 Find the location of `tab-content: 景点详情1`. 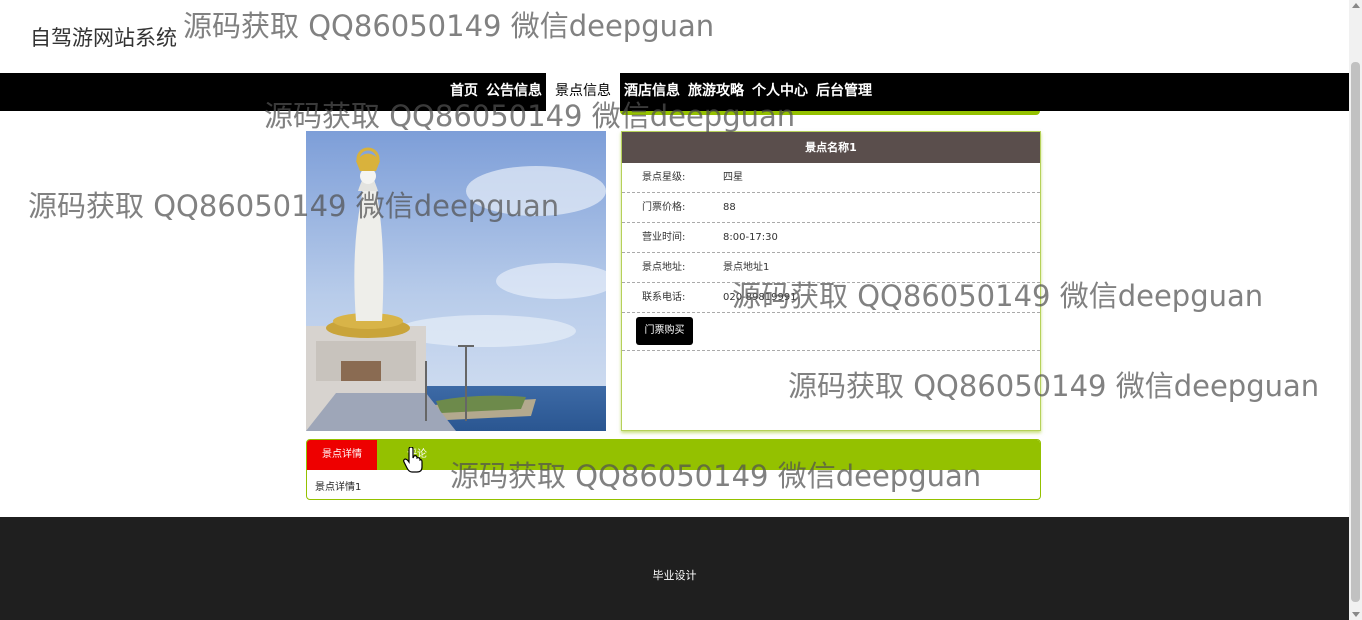

tab-content: 景点详情1 is located at coordinates (338, 487).